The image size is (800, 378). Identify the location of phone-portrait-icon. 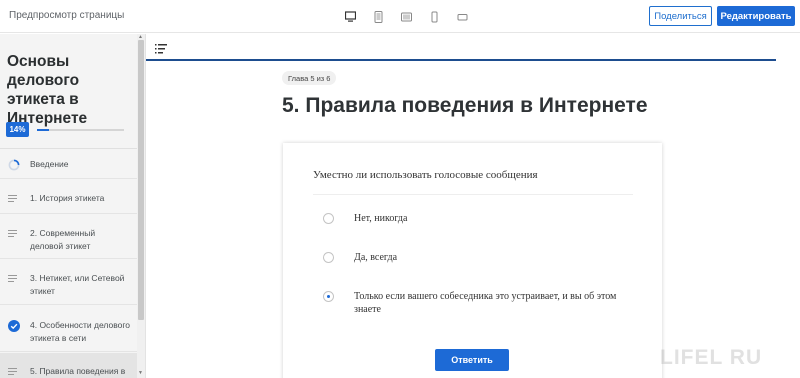
(434, 16).